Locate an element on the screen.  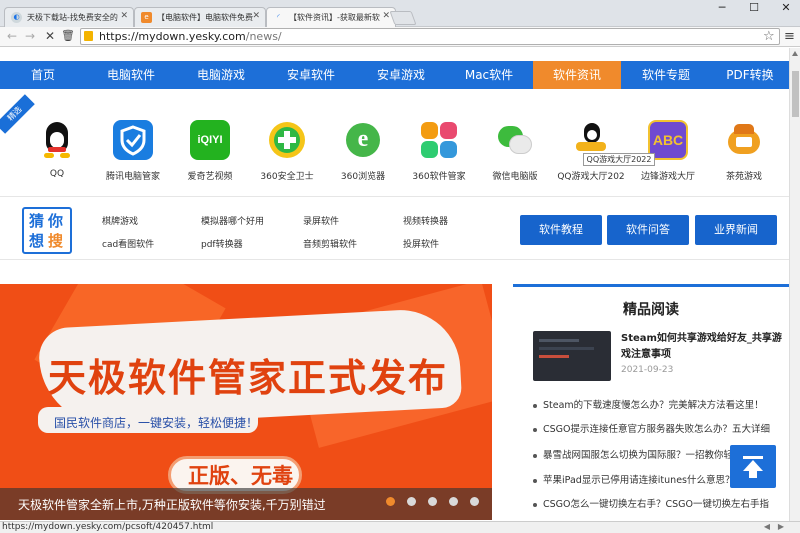
app-tencent-pc-manager: 腾讯电脑管家 is located at coordinates (133, 151).